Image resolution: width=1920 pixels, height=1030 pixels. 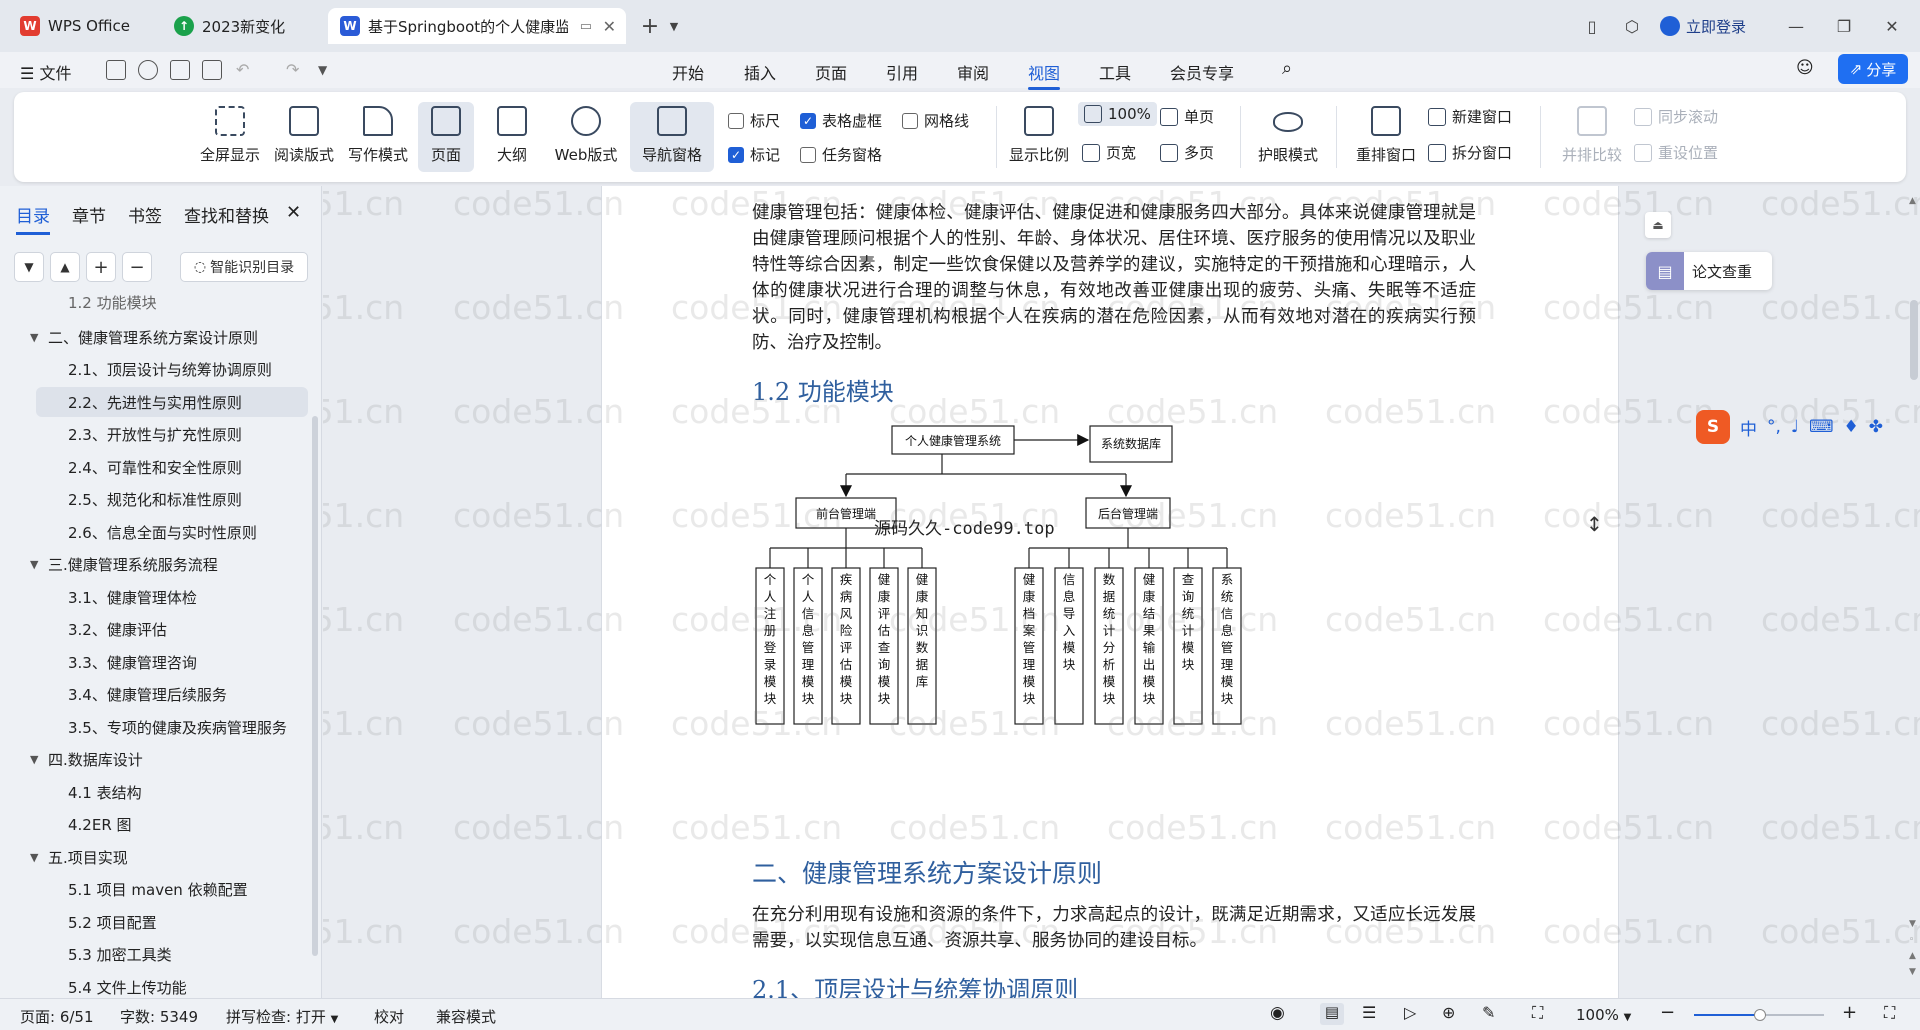 What do you see at coordinates (154, 597) in the screenshot?
I see `toc-item: 3.1、健康管理体检` at bounding box center [154, 597].